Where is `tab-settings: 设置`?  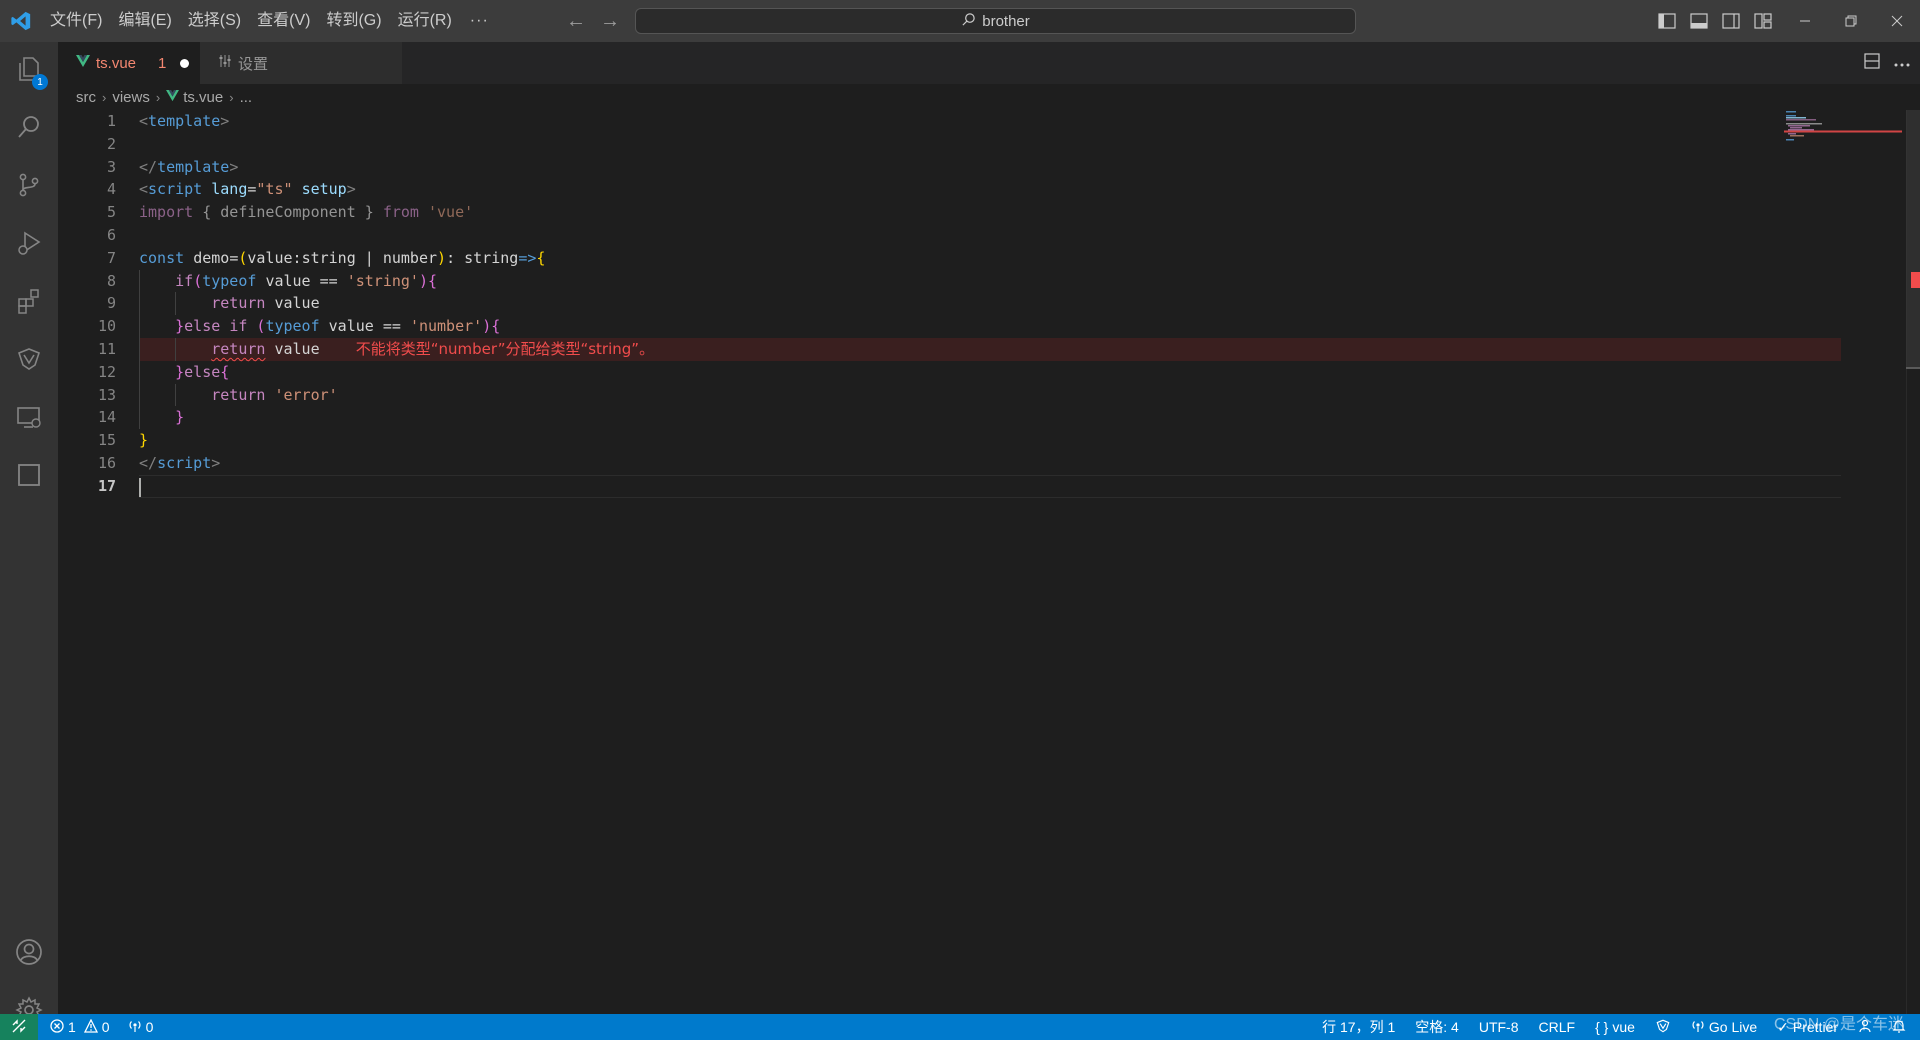 tab-settings: 设置 is located at coordinates (301, 63).